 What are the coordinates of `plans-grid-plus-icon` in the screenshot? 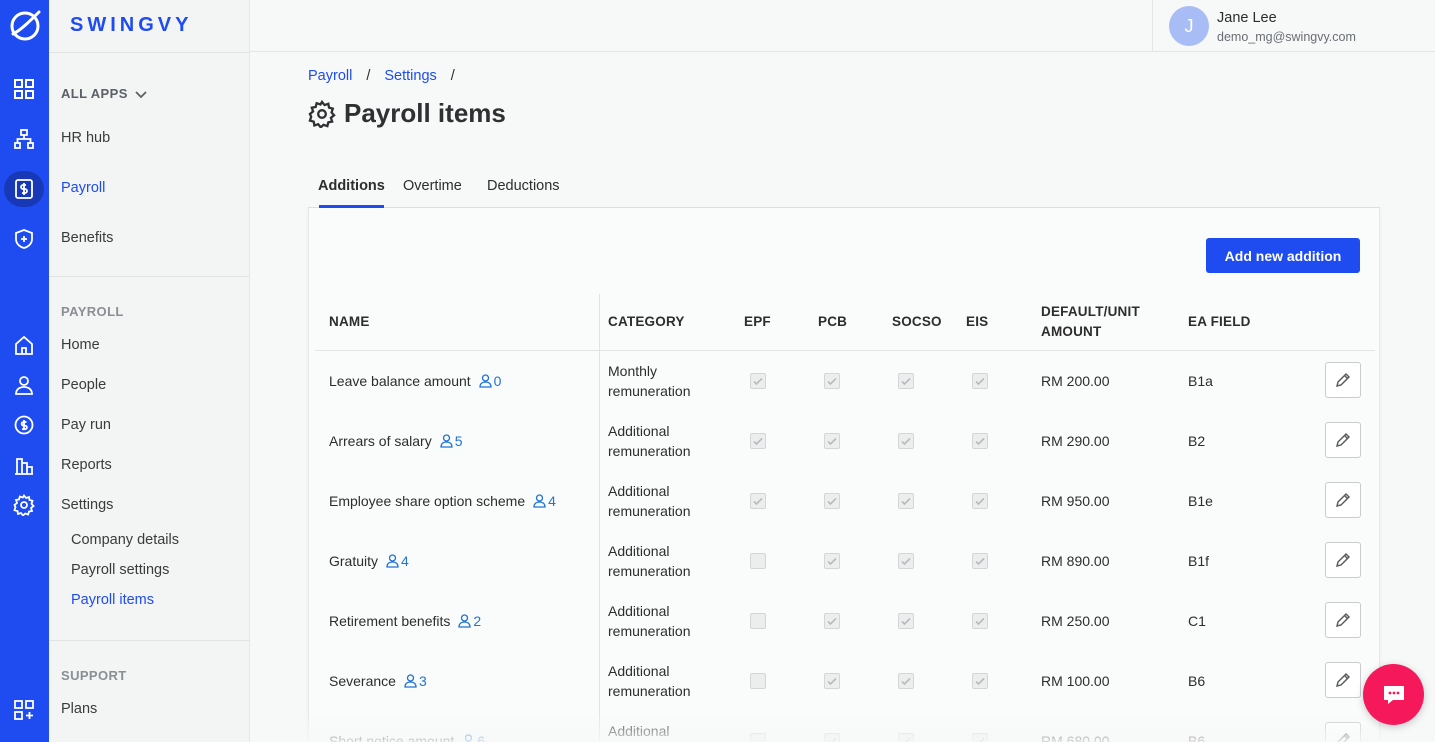 It's located at (24, 710).